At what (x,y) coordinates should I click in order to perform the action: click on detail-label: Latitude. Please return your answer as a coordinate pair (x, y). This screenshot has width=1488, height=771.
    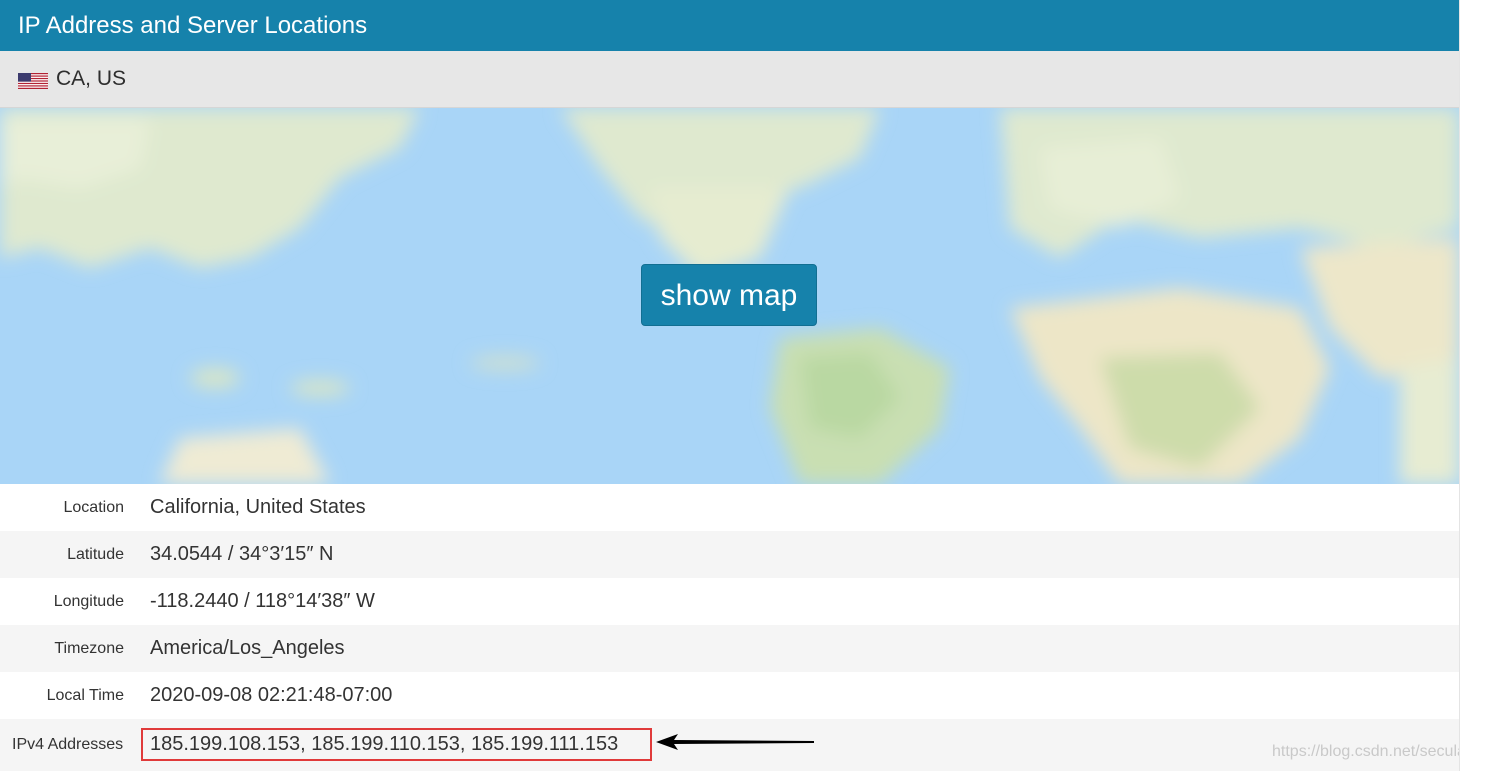
    Looking at the image, I should click on (95, 554).